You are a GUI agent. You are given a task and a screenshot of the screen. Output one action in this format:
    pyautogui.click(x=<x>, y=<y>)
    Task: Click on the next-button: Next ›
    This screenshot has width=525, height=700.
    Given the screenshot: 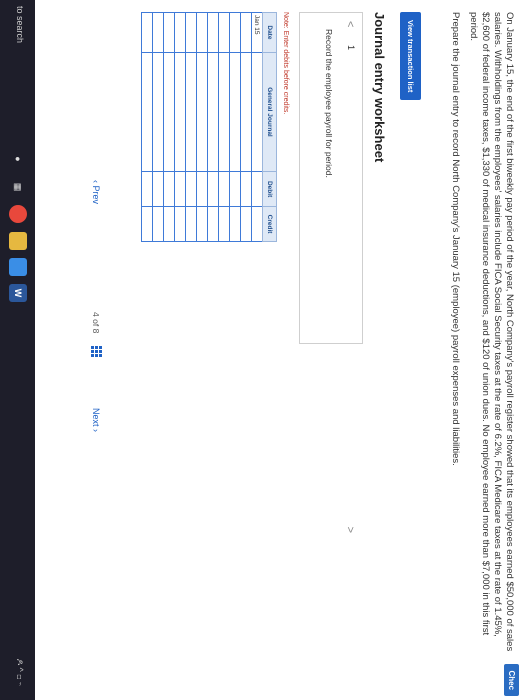 What is the action you would take?
    pyautogui.click(x=96, y=420)
    